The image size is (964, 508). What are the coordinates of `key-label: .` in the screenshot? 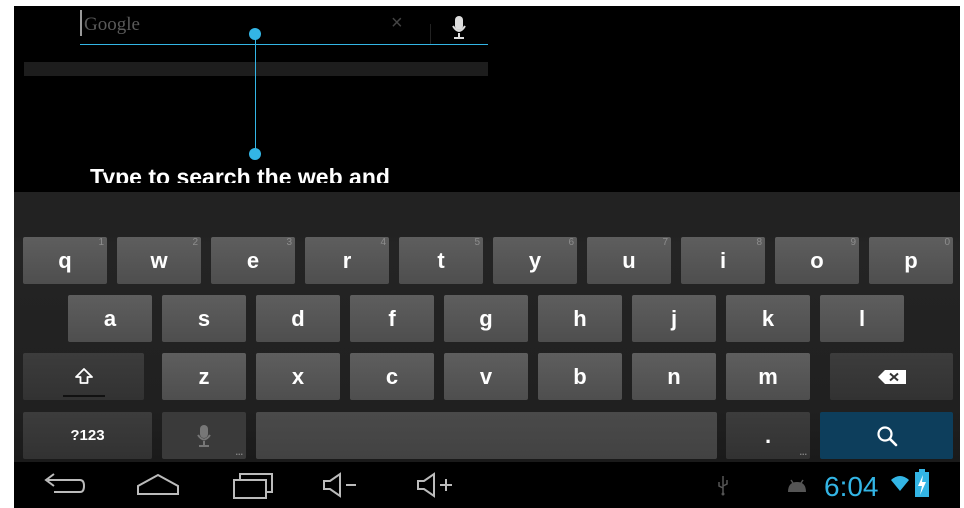 It's located at (768, 435).